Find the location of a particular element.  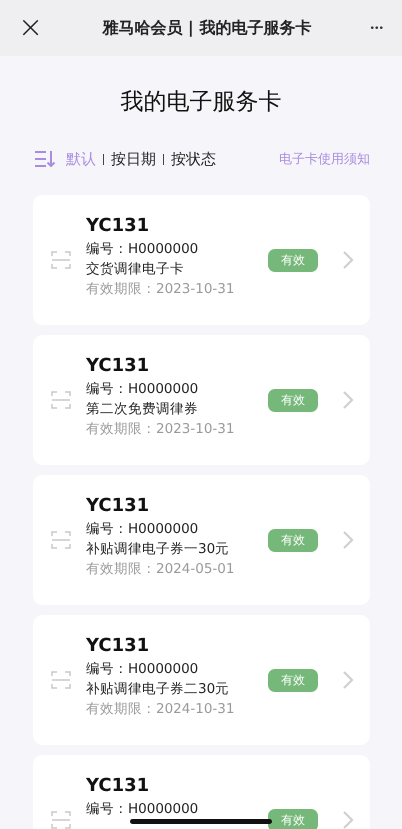

sort-option: 按日期 is located at coordinates (133, 159).